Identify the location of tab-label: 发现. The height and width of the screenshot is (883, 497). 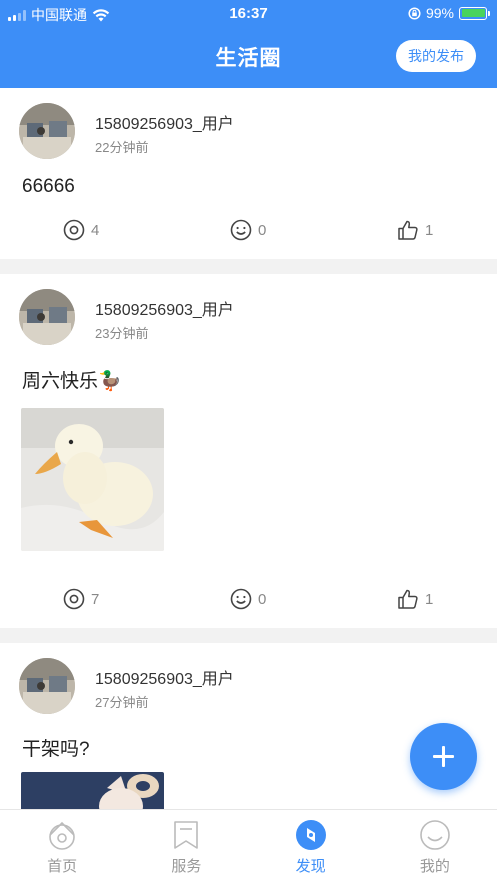
(310, 866).